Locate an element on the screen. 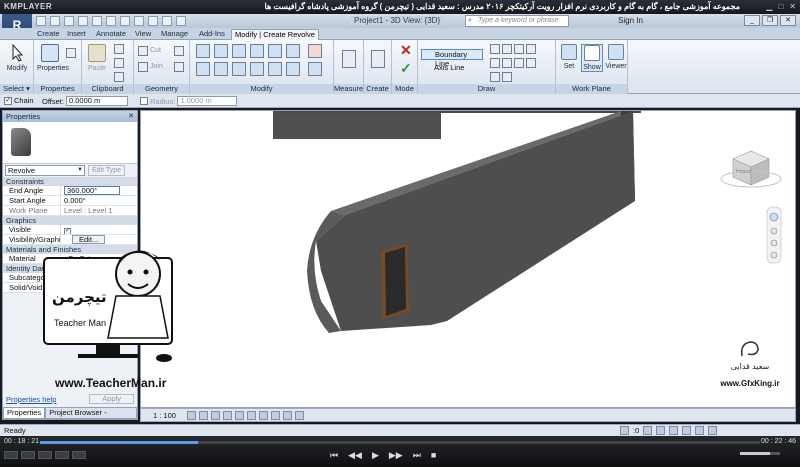 The width and height of the screenshot is (800, 467). properties-button: Properties is located at coordinates (53, 58).